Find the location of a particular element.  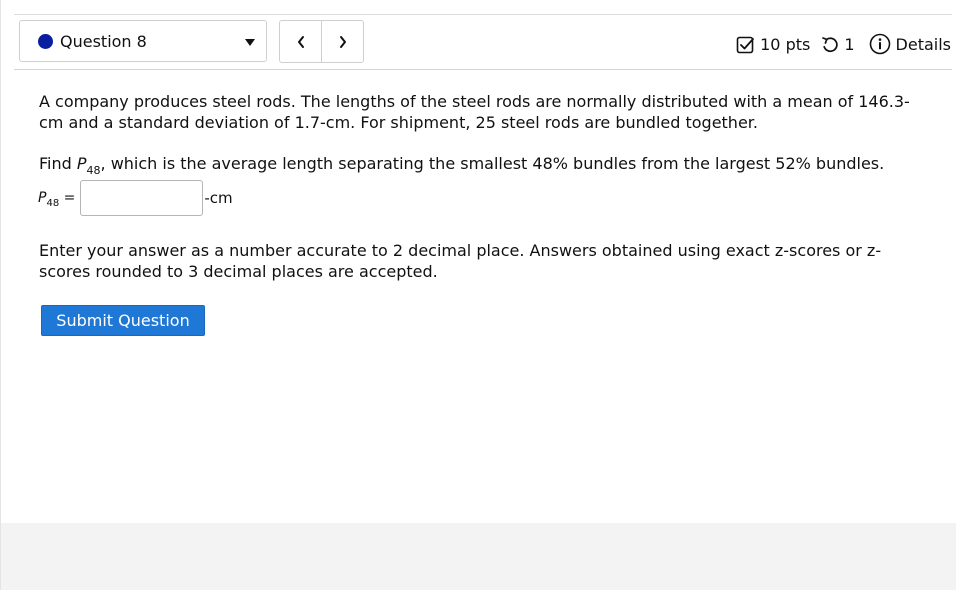

question-nav is located at coordinates (321, 41).